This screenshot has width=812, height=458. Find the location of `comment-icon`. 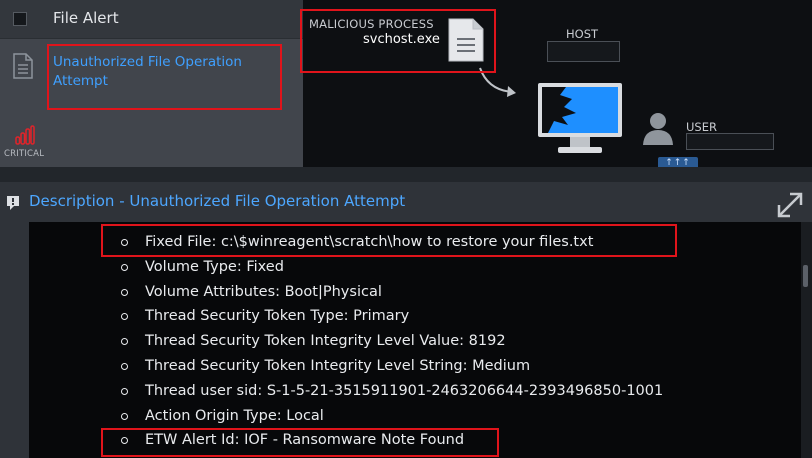

comment-icon is located at coordinates (13, 203).